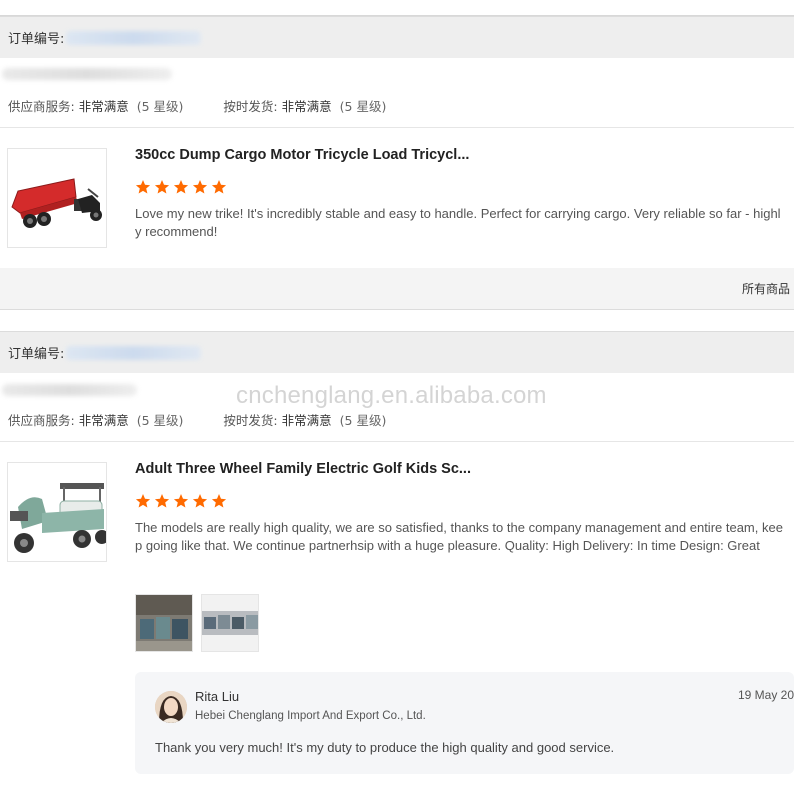 The height and width of the screenshot is (794, 794). What do you see at coordinates (766, 695) in the screenshot?
I see `reply-date: 19 May 2024` at bounding box center [766, 695].